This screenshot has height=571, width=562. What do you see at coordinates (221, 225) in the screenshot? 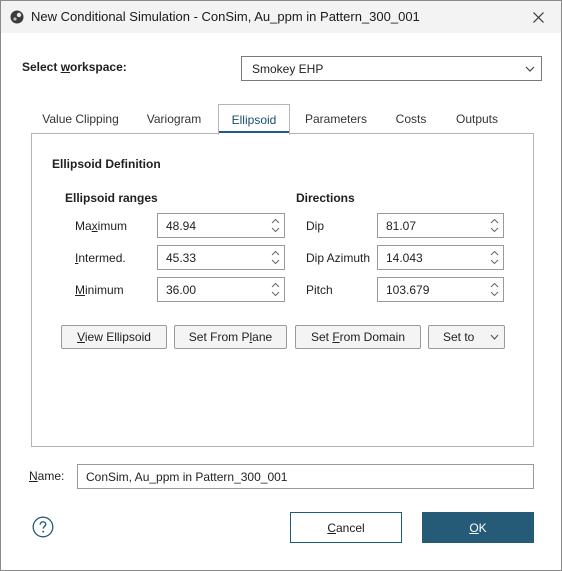
I see `maximum-spinbox: 48.94` at bounding box center [221, 225].